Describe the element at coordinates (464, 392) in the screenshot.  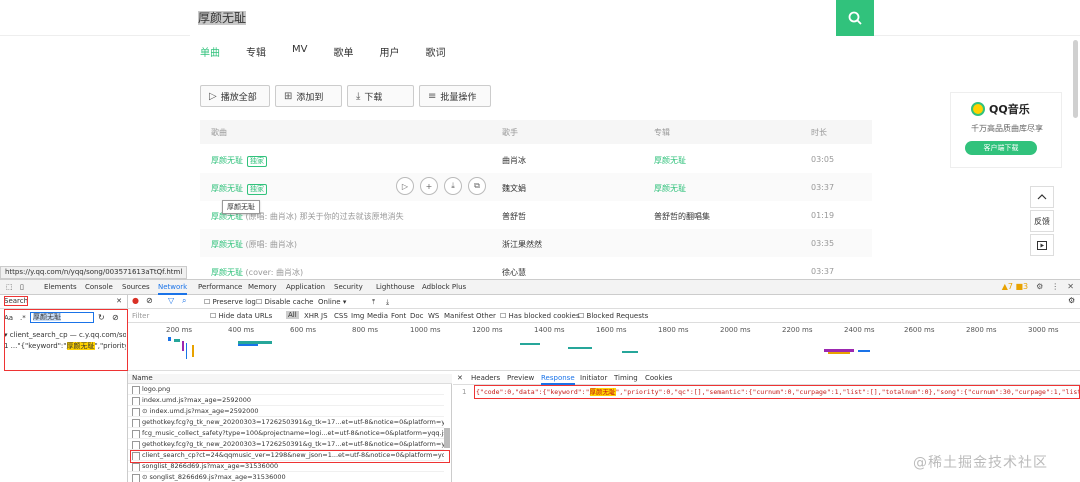
I see `response-line-number: 1` at that location.